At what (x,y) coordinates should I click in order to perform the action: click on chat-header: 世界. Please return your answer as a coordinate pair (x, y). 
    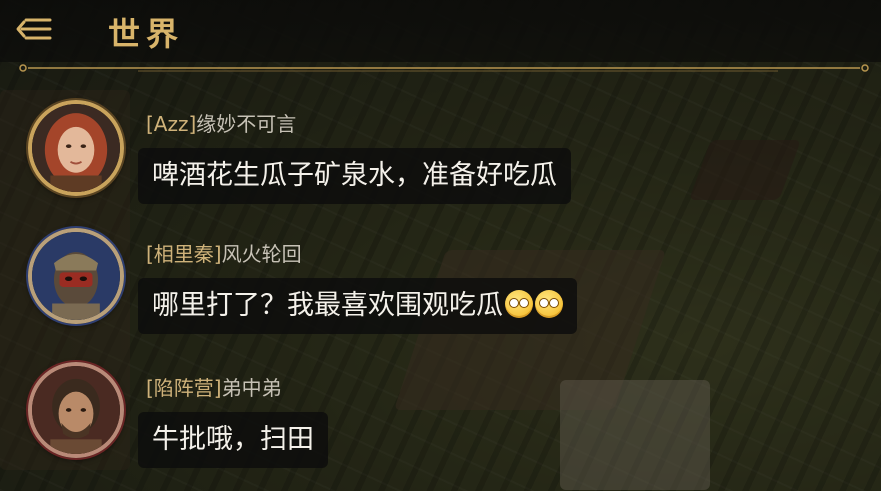
    Looking at the image, I should click on (440, 31).